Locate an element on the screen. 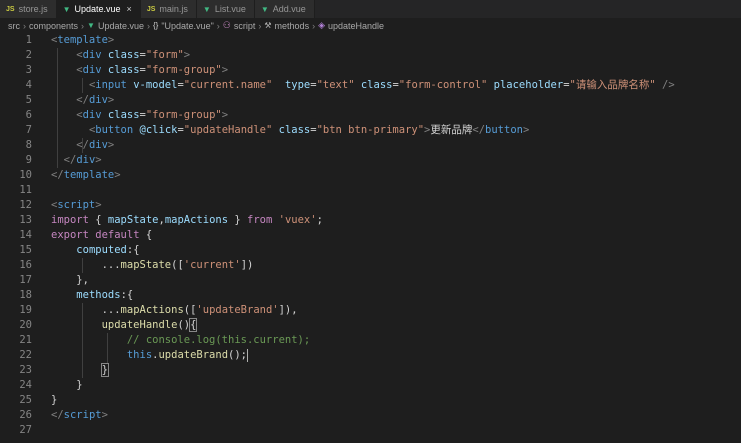 Image resolution: width=741 pixels, height=443 pixels. code-token: computed is located at coordinates (101, 250).